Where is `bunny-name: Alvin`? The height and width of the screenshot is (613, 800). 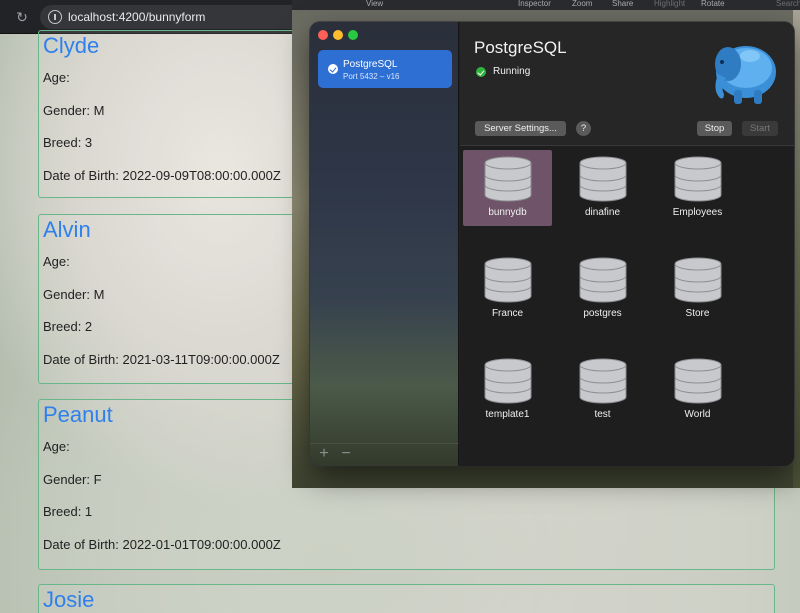
bunny-name: Alvin is located at coordinates (67, 229).